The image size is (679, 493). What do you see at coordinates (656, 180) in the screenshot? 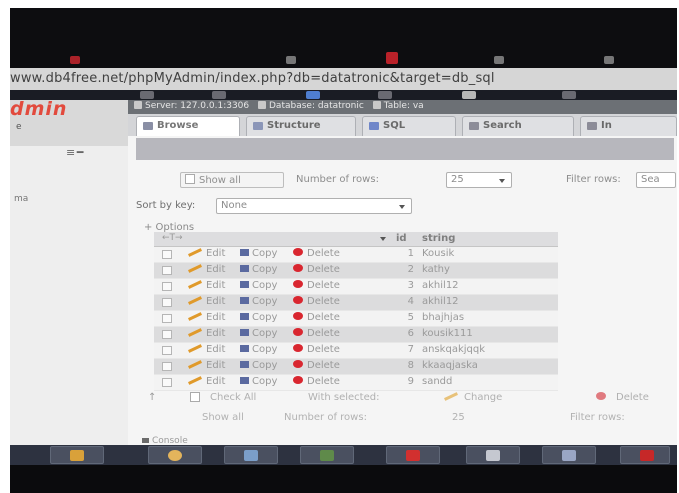
I see `filter-input: Sea` at bounding box center [656, 180].